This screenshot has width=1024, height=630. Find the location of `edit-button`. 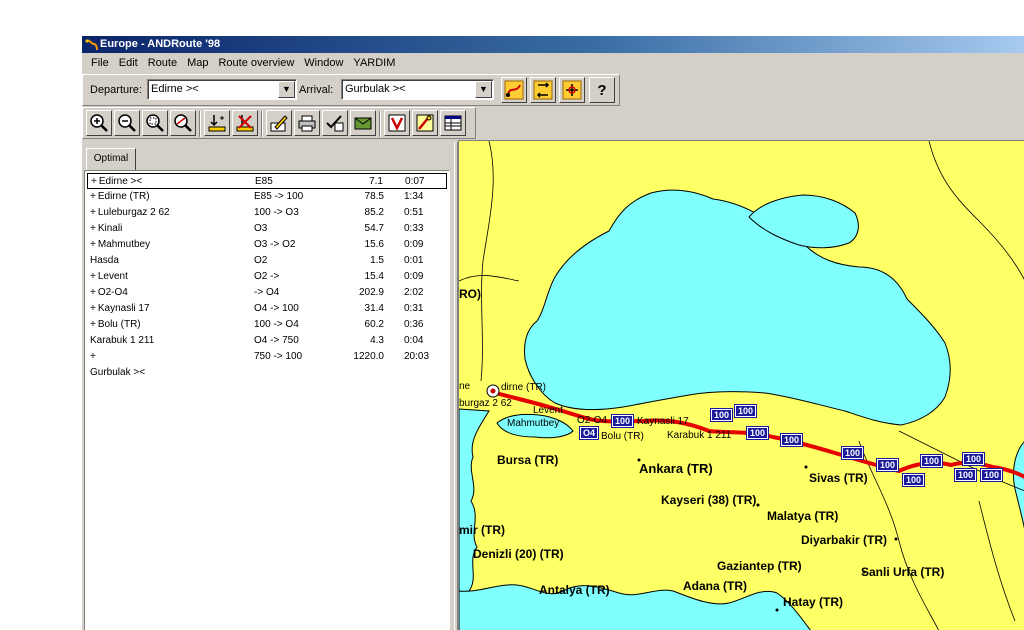

edit-button is located at coordinates (279, 123).